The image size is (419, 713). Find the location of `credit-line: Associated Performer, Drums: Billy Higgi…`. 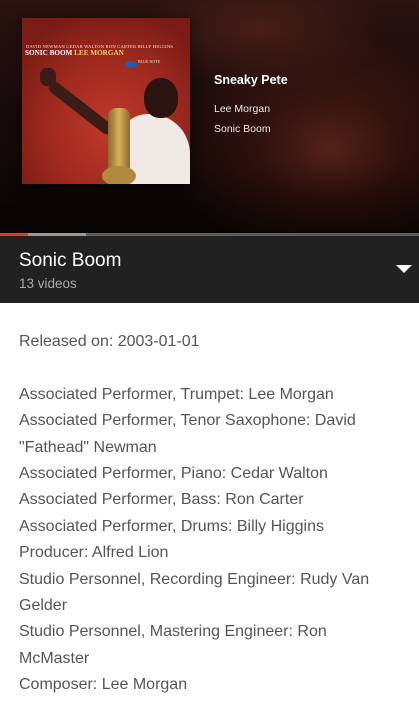

credit-line: Associated Performer, Drums: Billy Higgi… is located at coordinates (171, 526).